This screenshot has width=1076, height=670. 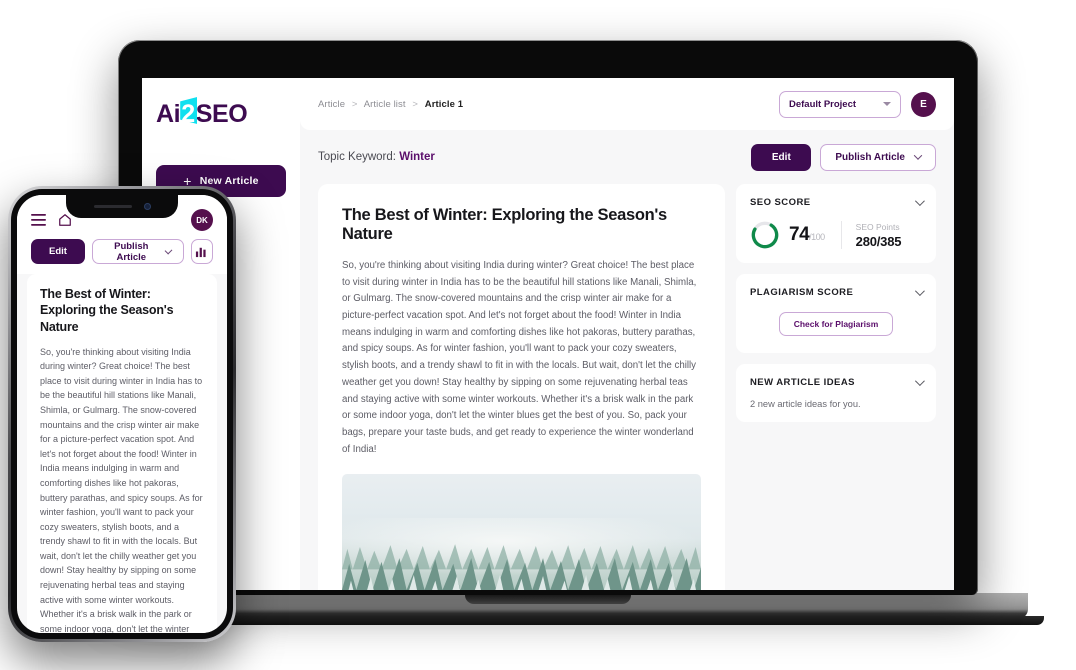 What do you see at coordinates (836, 324) in the screenshot?
I see `check-plagiarism-button: Check for Plagiarism` at bounding box center [836, 324].